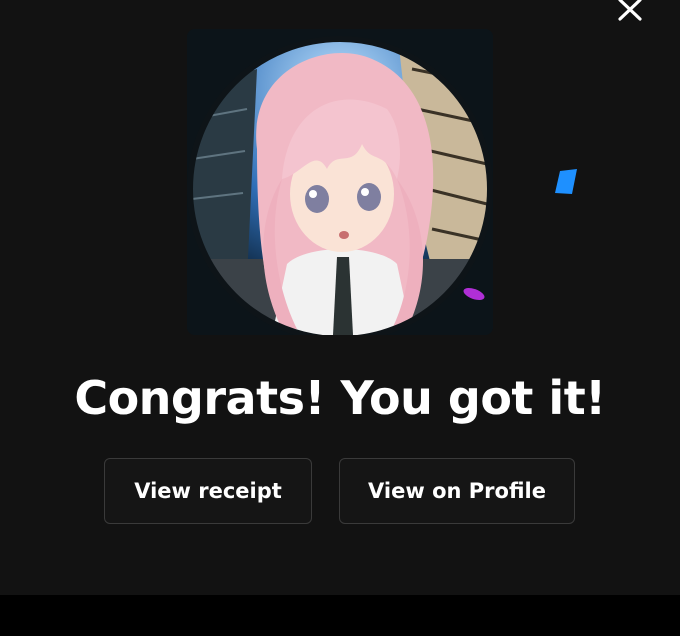  What do you see at coordinates (340, 398) in the screenshot?
I see `congrats-headline: Congrats! You got it!` at bounding box center [340, 398].